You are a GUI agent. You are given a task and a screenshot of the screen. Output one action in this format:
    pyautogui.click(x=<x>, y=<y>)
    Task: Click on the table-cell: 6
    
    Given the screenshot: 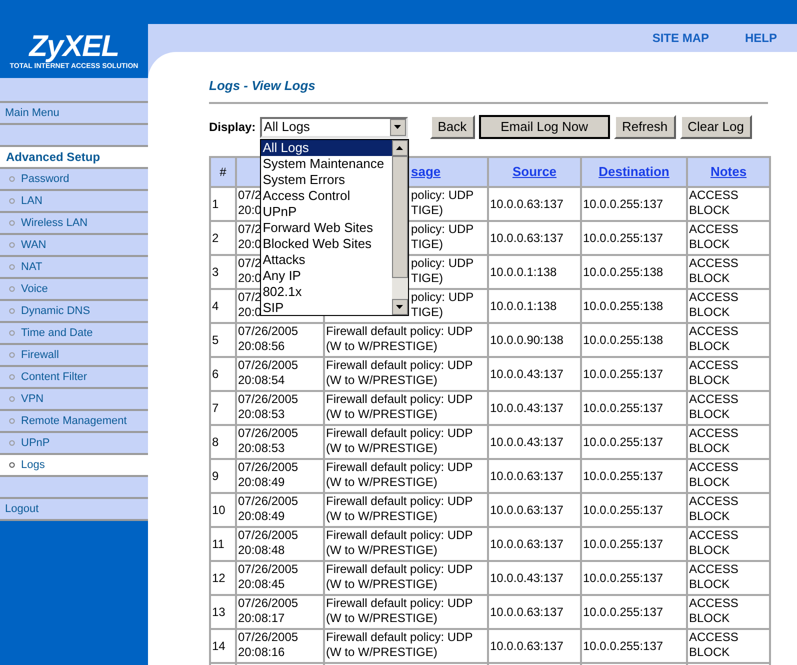 What is the action you would take?
    pyautogui.click(x=215, y=374)
    